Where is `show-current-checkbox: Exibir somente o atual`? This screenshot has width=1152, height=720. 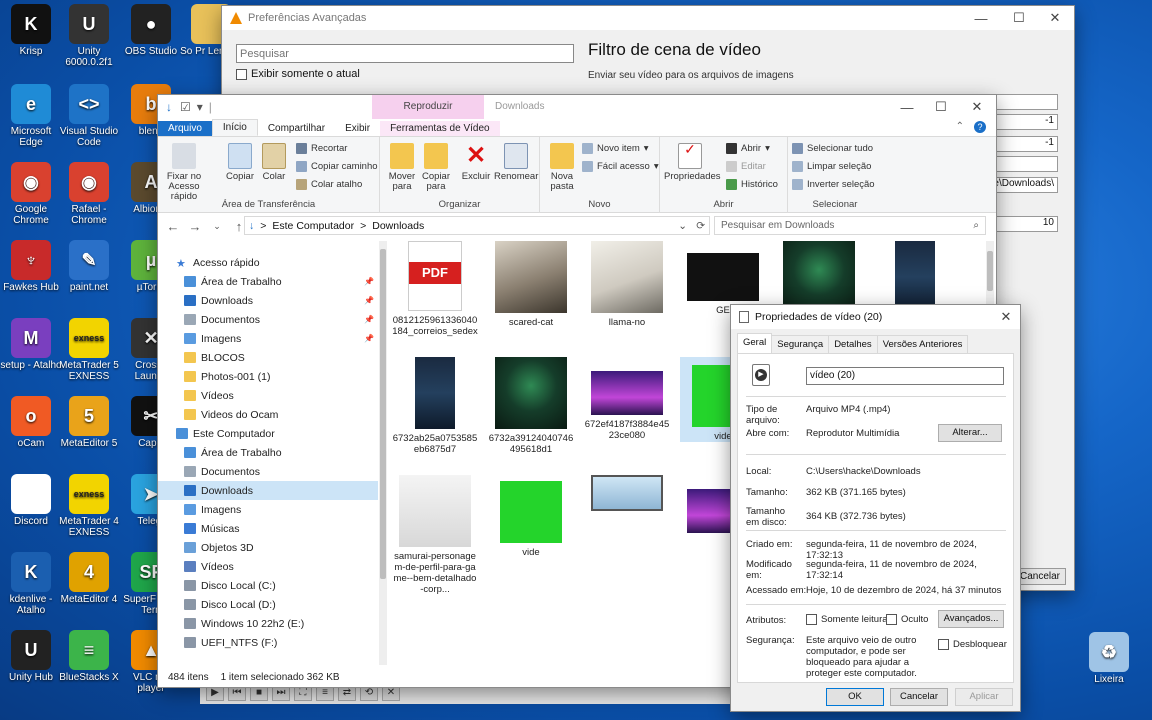 show-current-checkbox: Exibir somente o atual is located at coordinates (298, 74).